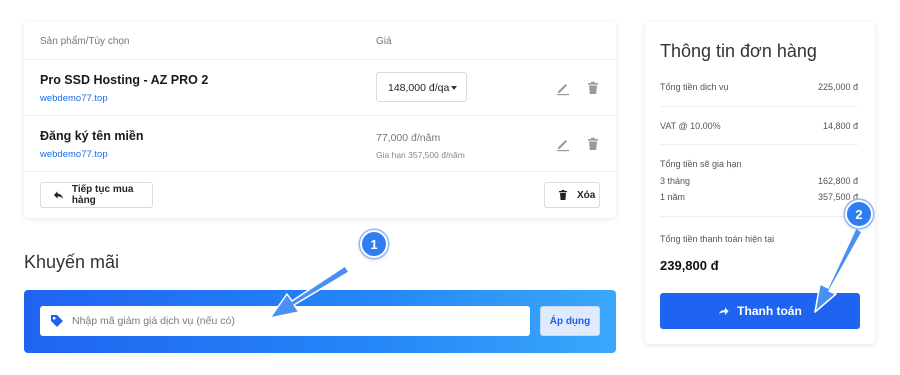  What do you see at coordinates (57, 321) in the screenshot?
I see `tag-icon` at bounding box center [57, 321].